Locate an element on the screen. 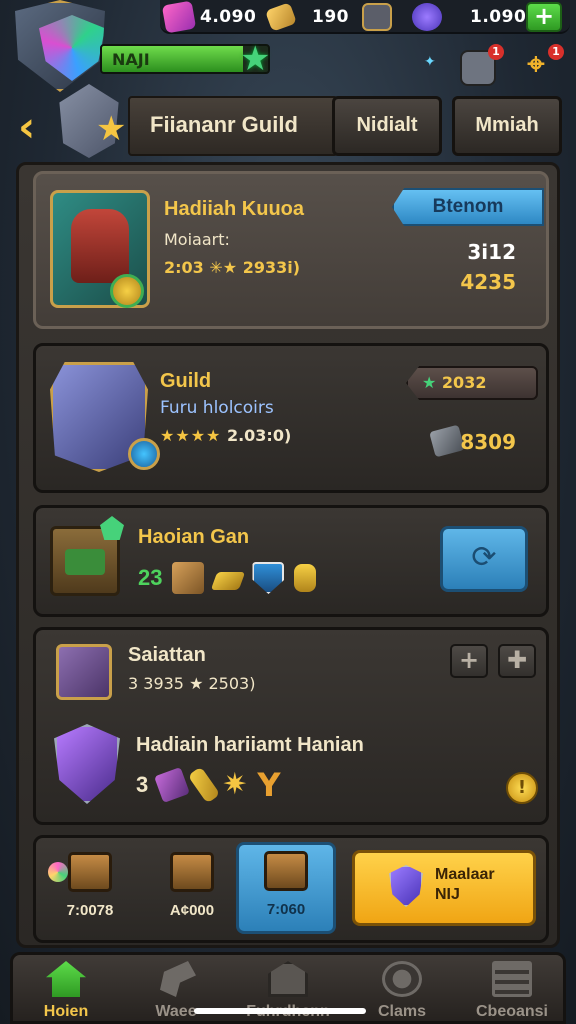 This screenshot has height=1024, width=576. materials-row: 23 is located at coordinates (227, 578).